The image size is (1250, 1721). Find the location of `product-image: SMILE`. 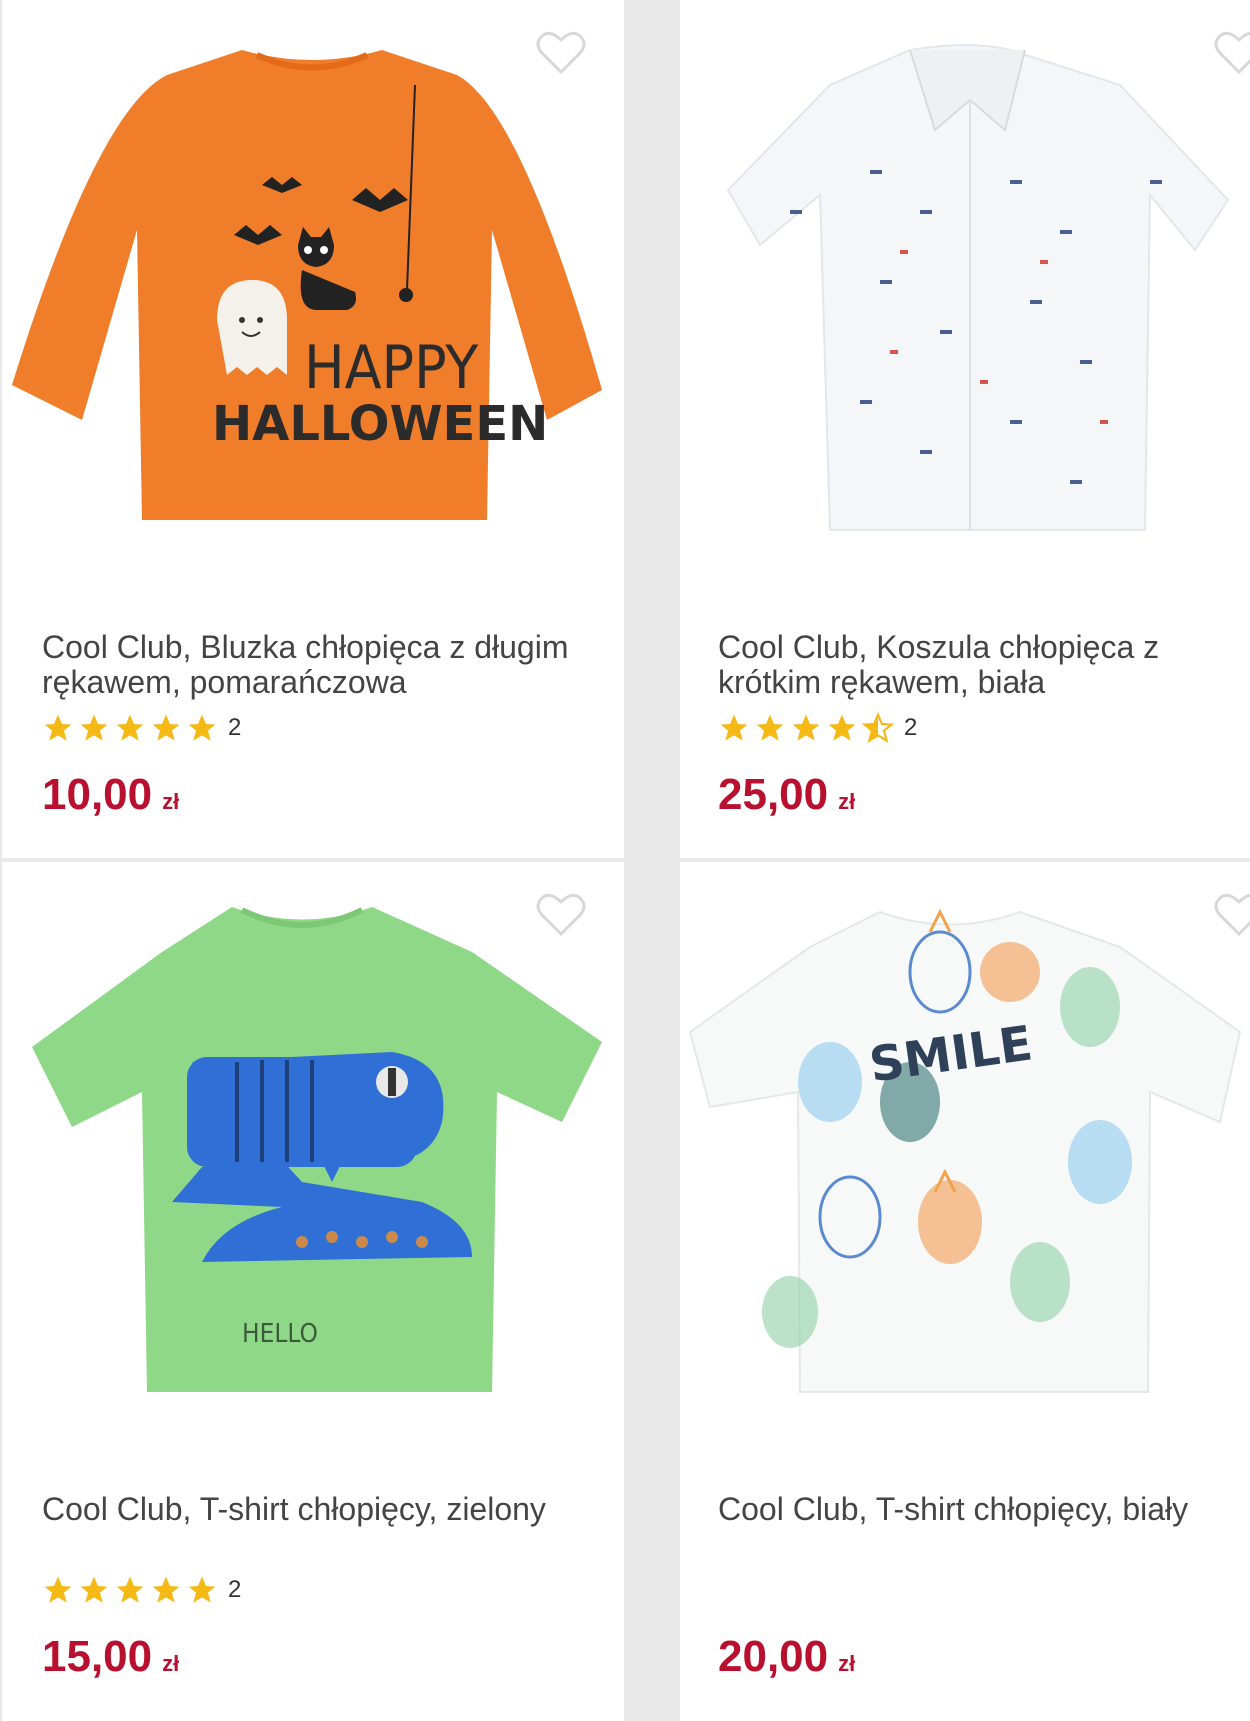

product-image: SMILE is located at coordinates (965, 1142).